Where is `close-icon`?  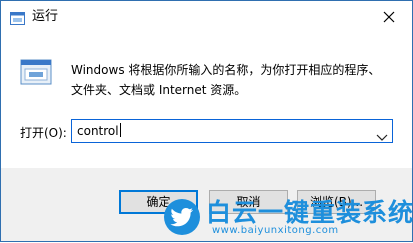
close-icon is located at coordinates (389, 17).